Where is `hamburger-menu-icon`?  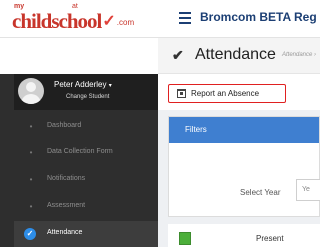
hamburger-menu-icon is located at coordinates (185, 18).